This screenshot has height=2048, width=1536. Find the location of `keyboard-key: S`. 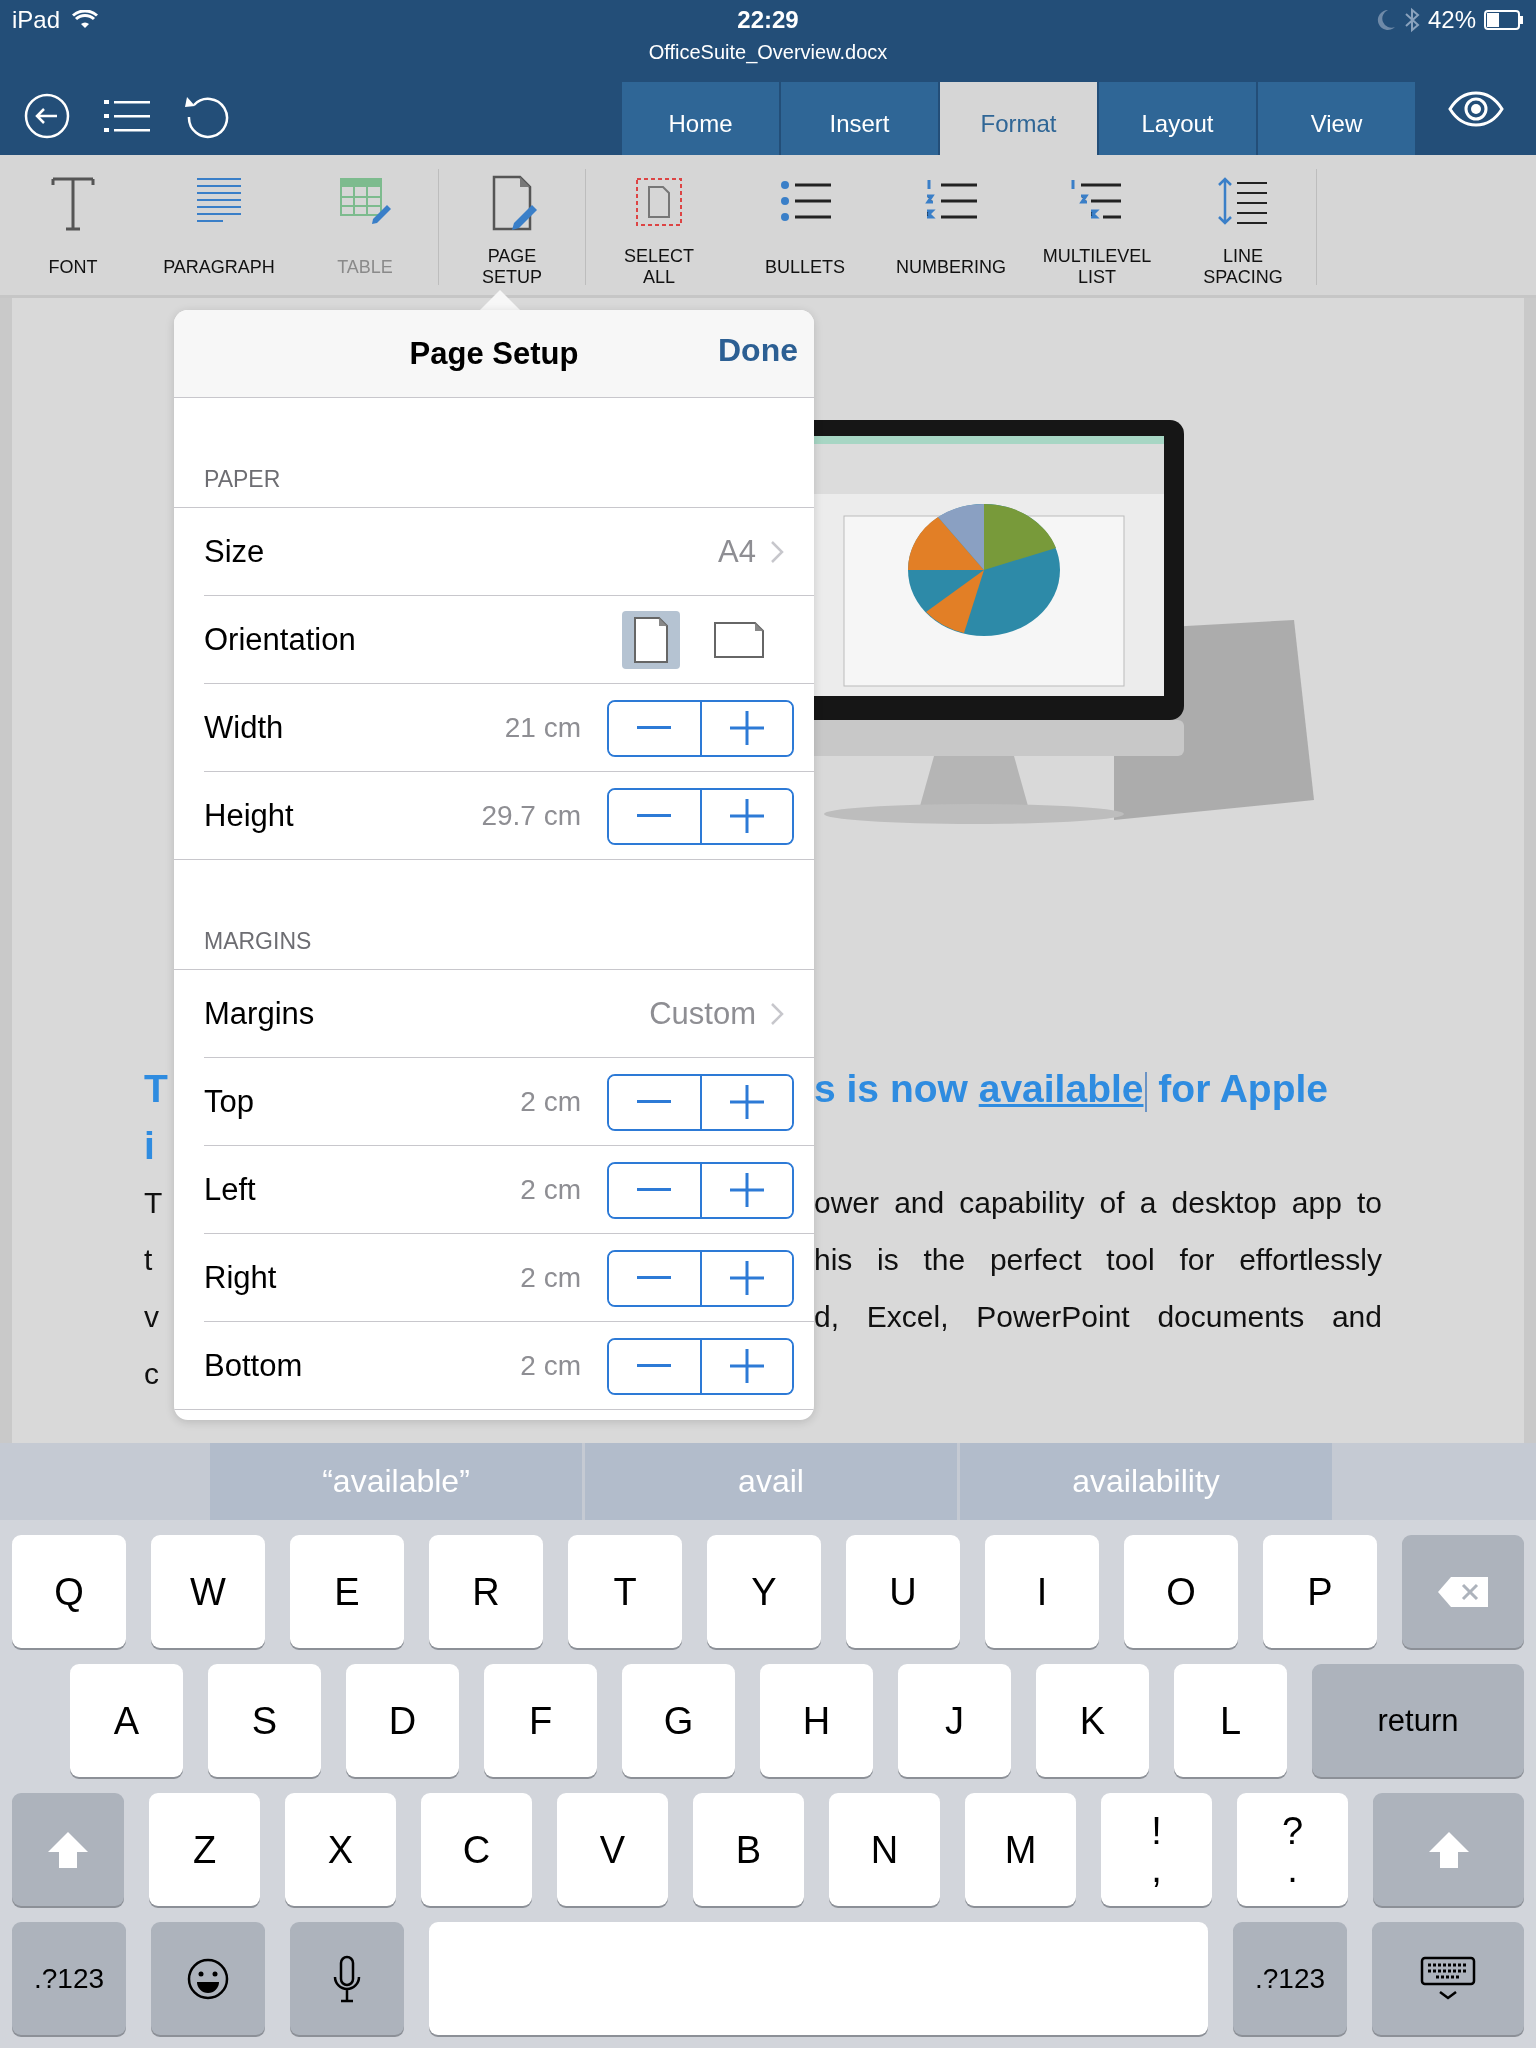

keyboard-key: S is located at coordinates (264, 1720).